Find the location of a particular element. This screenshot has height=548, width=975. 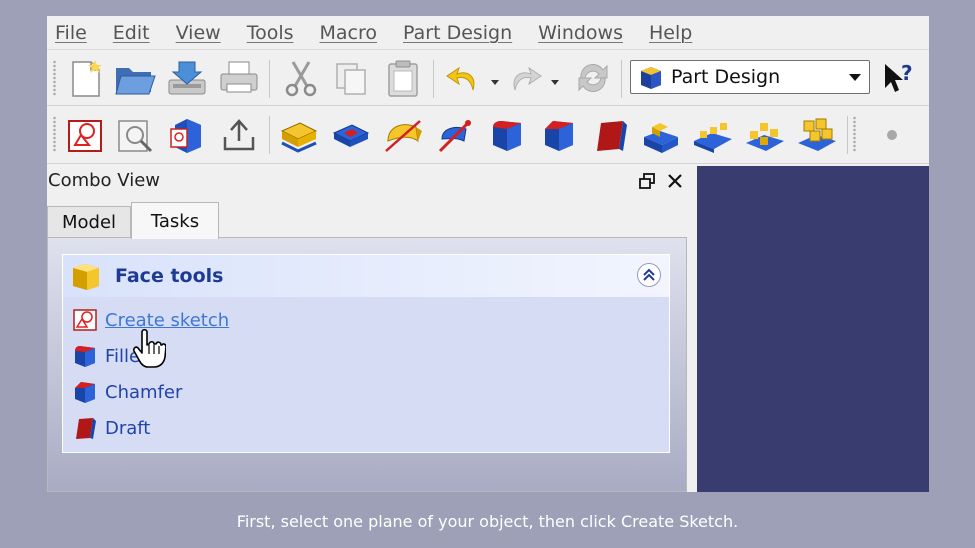

menu-macro: Macro is located at coordinates (349, 33).